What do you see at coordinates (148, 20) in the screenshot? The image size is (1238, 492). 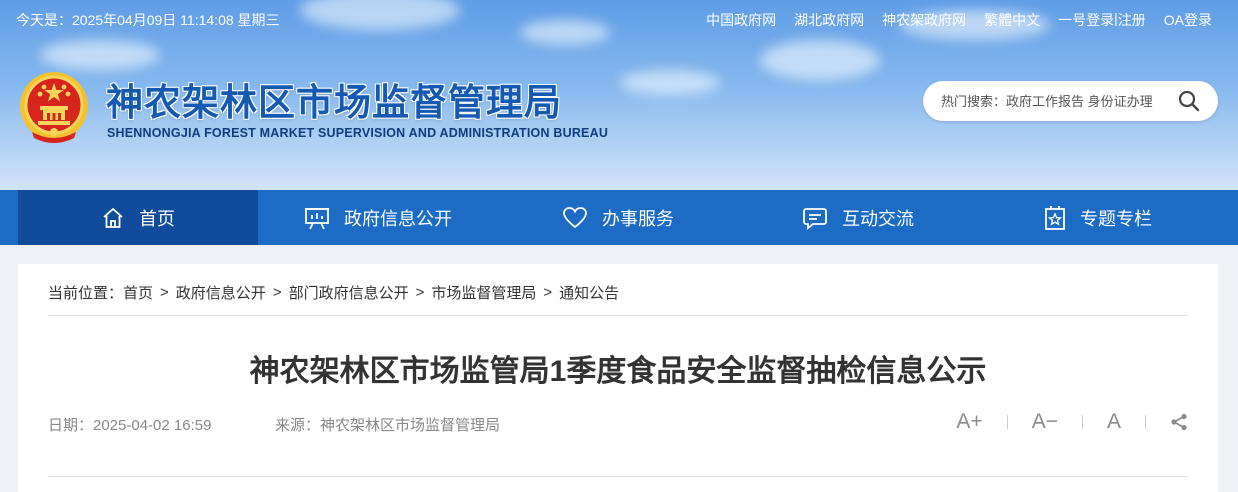 I see `current-date-text: 今天是：2025年04月09日 11:14:08 星期三` at bounding box center [148, 20].